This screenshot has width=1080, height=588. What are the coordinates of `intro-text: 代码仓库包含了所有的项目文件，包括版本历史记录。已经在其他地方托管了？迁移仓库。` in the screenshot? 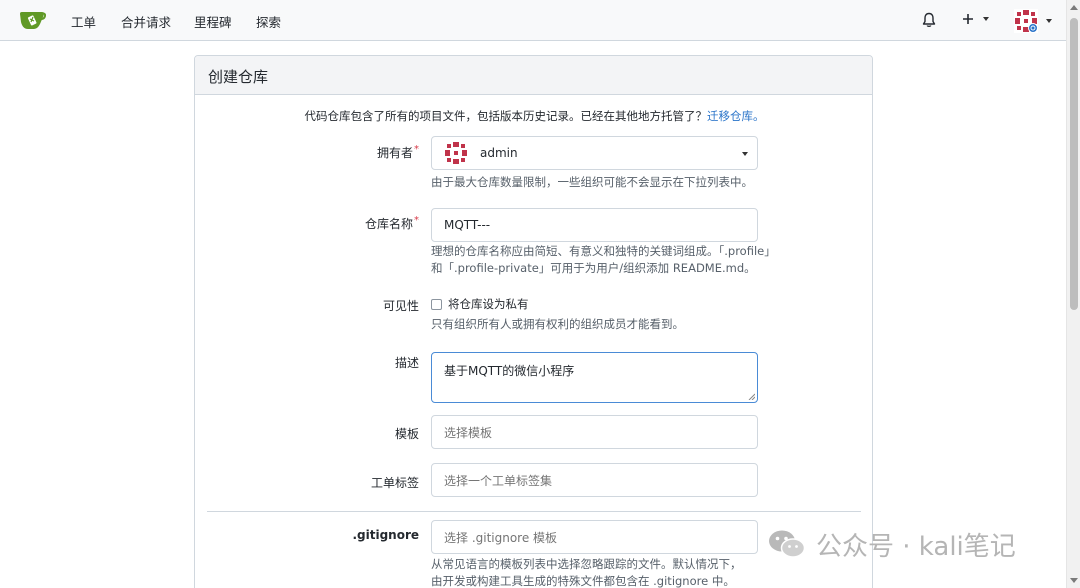 It's located at (534, 116).